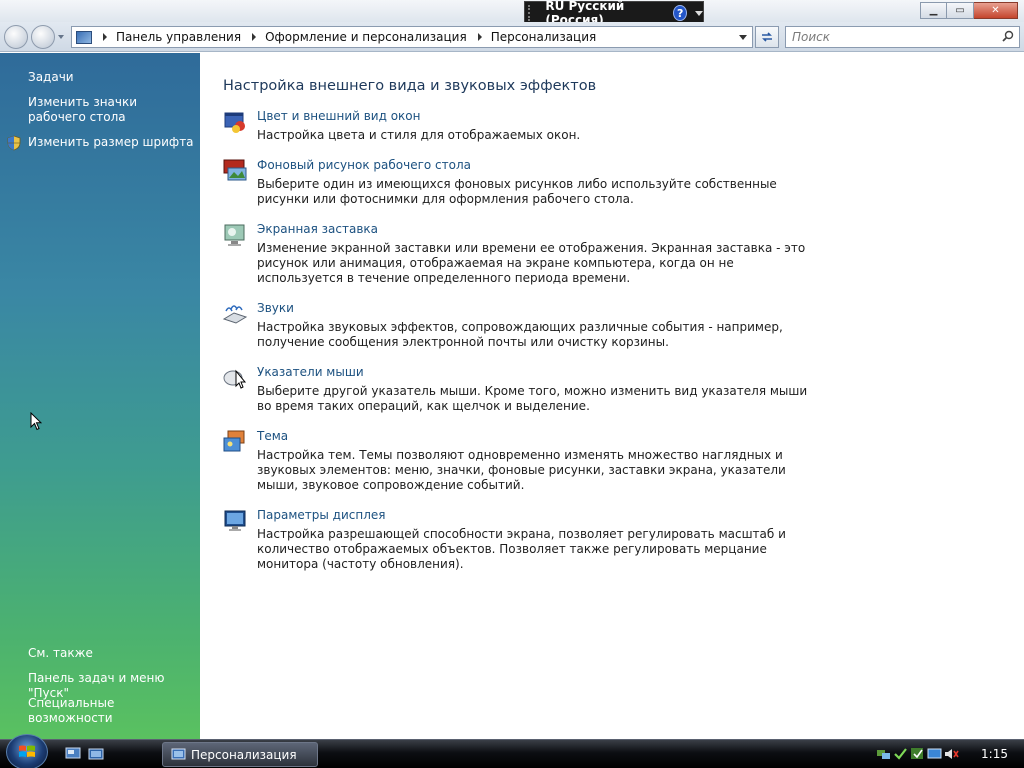  What do you see at coordinates (43, 37) in the screenshot?
I see `forward-button` at bounding box center [43, 37].